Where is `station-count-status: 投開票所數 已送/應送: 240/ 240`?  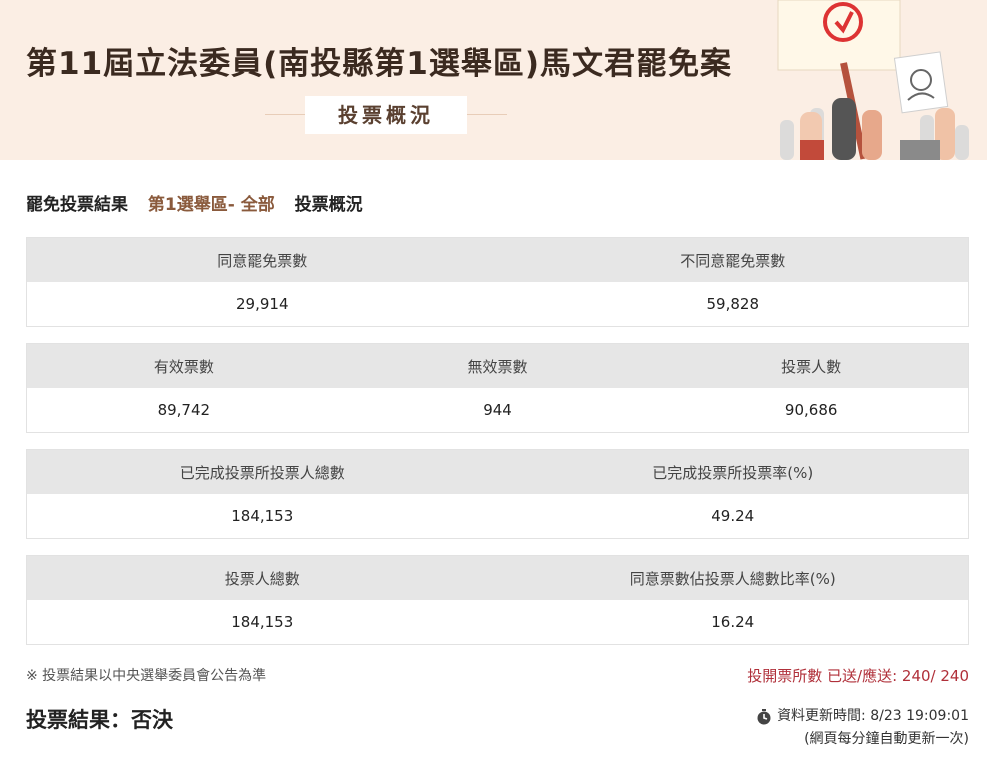 station-count-status: 投開票所數 已送/應送: 240/ 240 is located at coordinates (858, 676).